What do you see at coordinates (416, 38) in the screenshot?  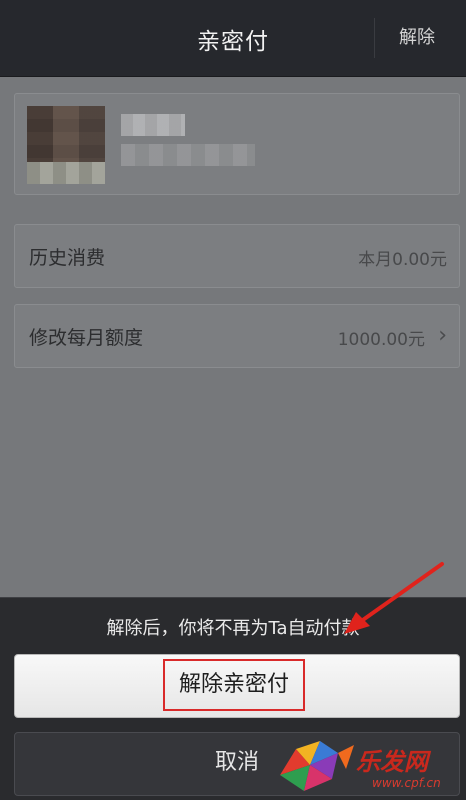 I see `release-button: 解除` at bounding box center [416, 38].